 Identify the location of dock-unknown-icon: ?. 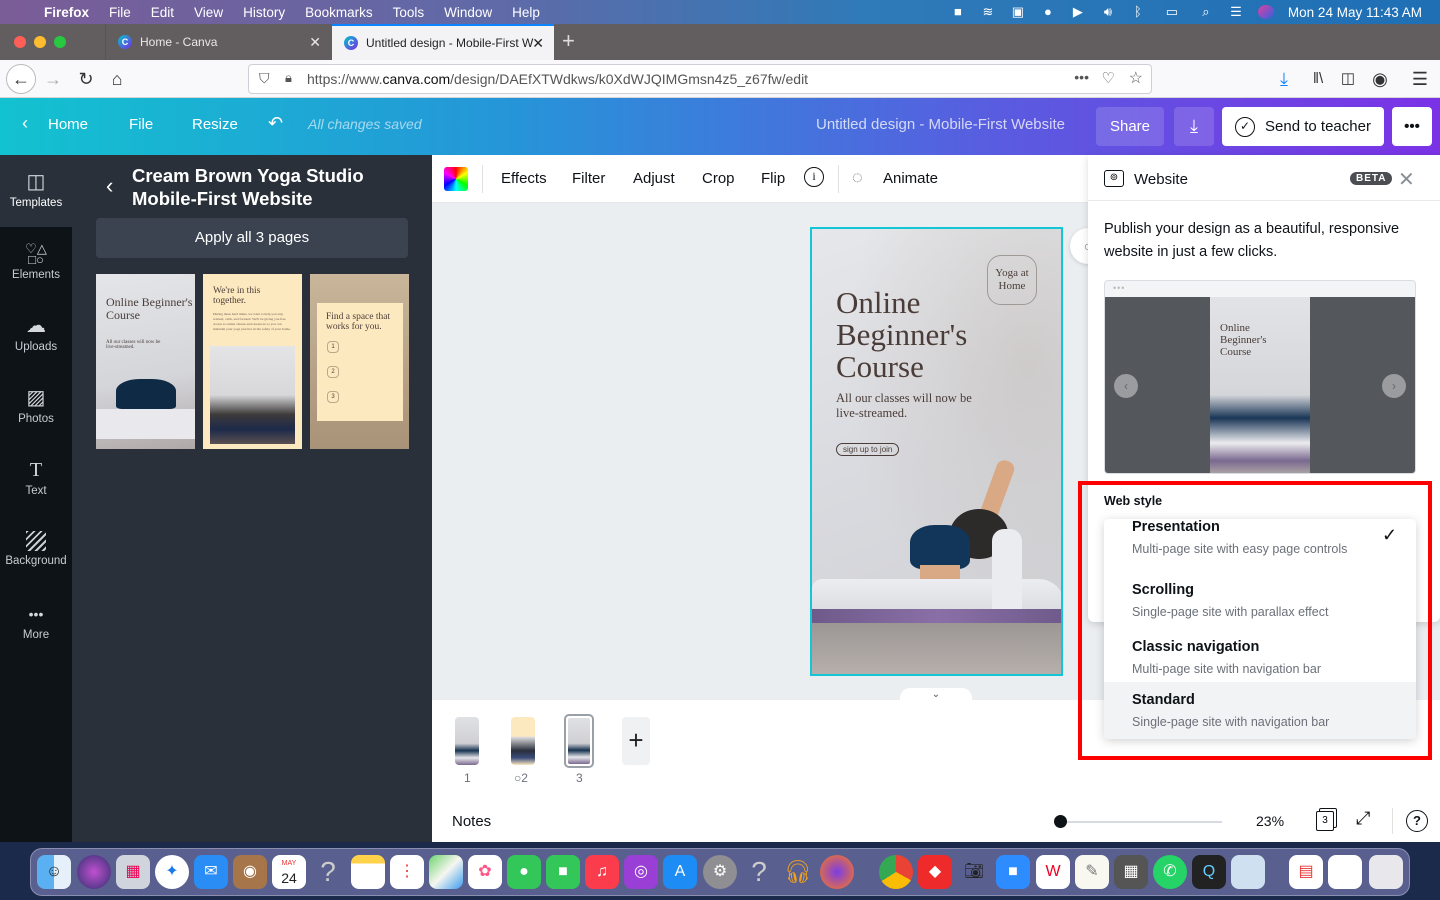
(759, 872).